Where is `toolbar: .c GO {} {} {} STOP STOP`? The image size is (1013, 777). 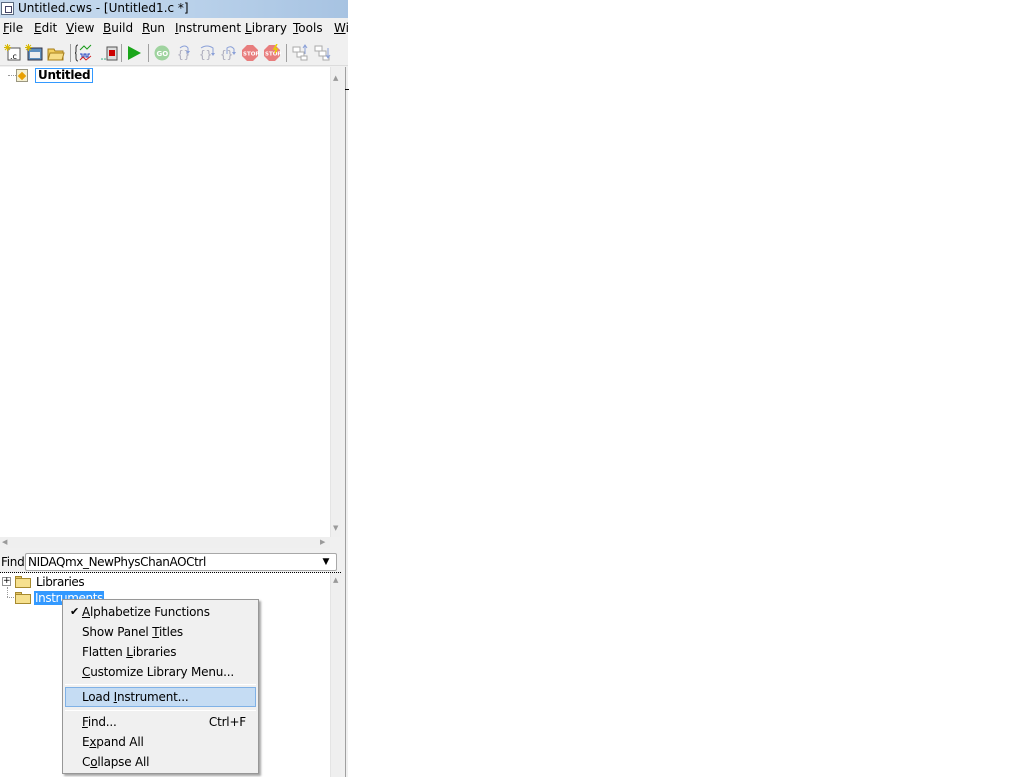 toolbar: .c GO {} {} {} STOP STOP is located at coordinates (174, 53).